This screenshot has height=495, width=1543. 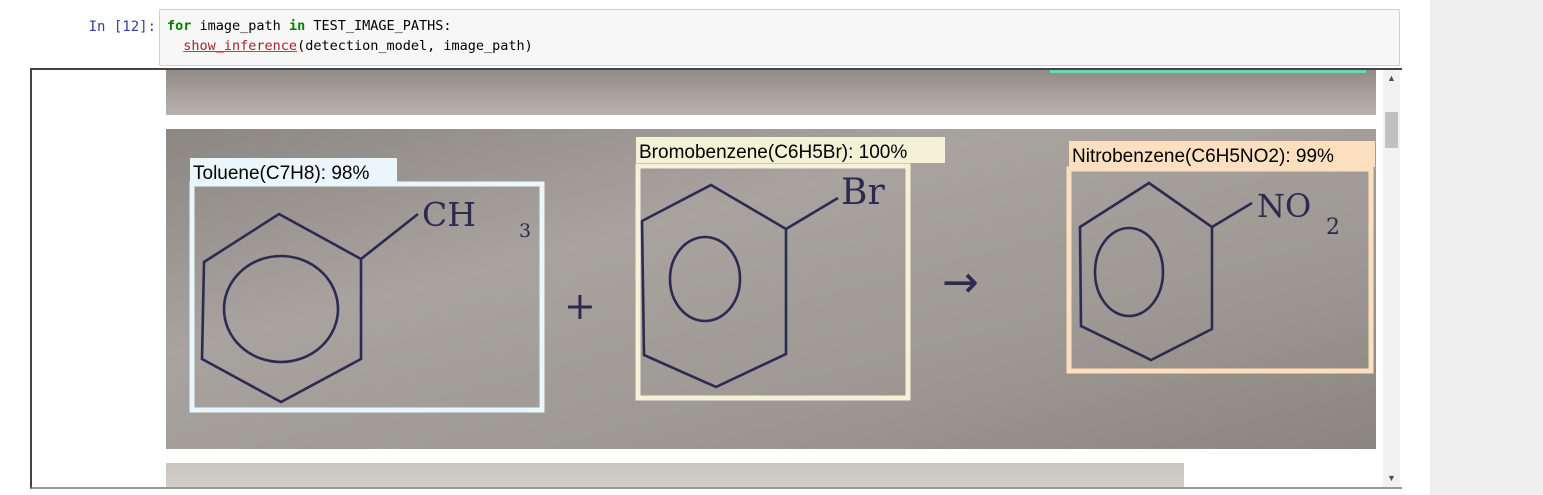 What do you see at coordinates (1391, 130) in the screenshot?
I see `scroll-thumb` at bounding box center [1391, 130].